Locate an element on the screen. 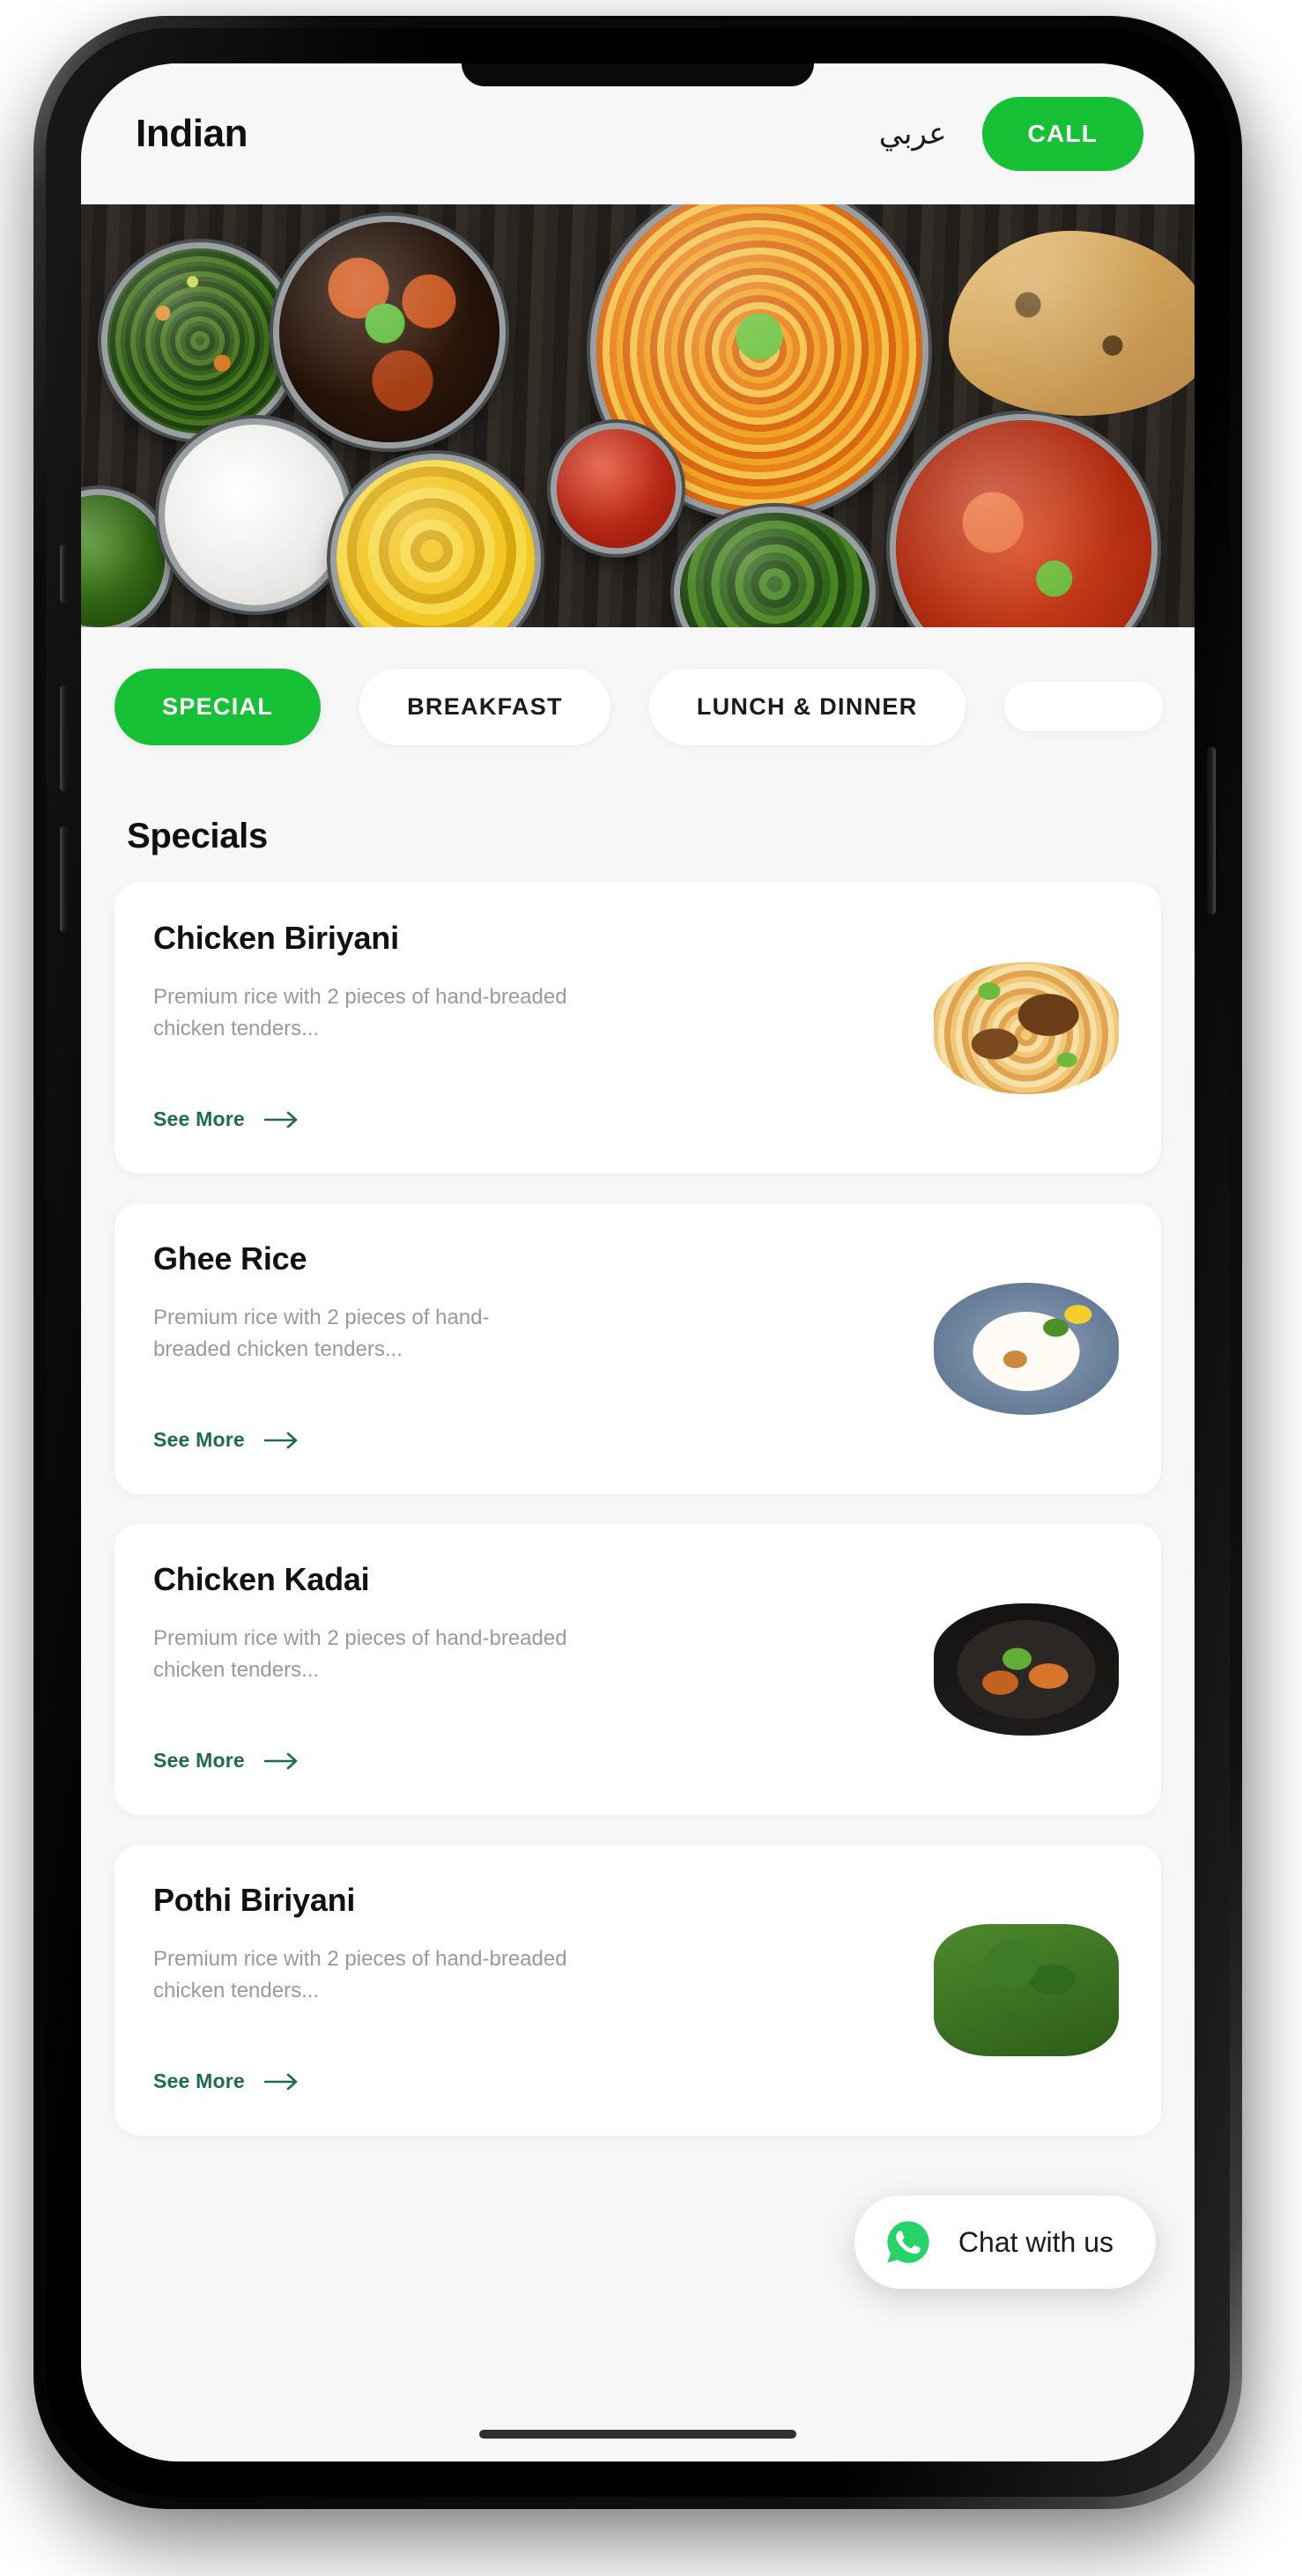  hero-banner-image is located at coordinates (638, 416).